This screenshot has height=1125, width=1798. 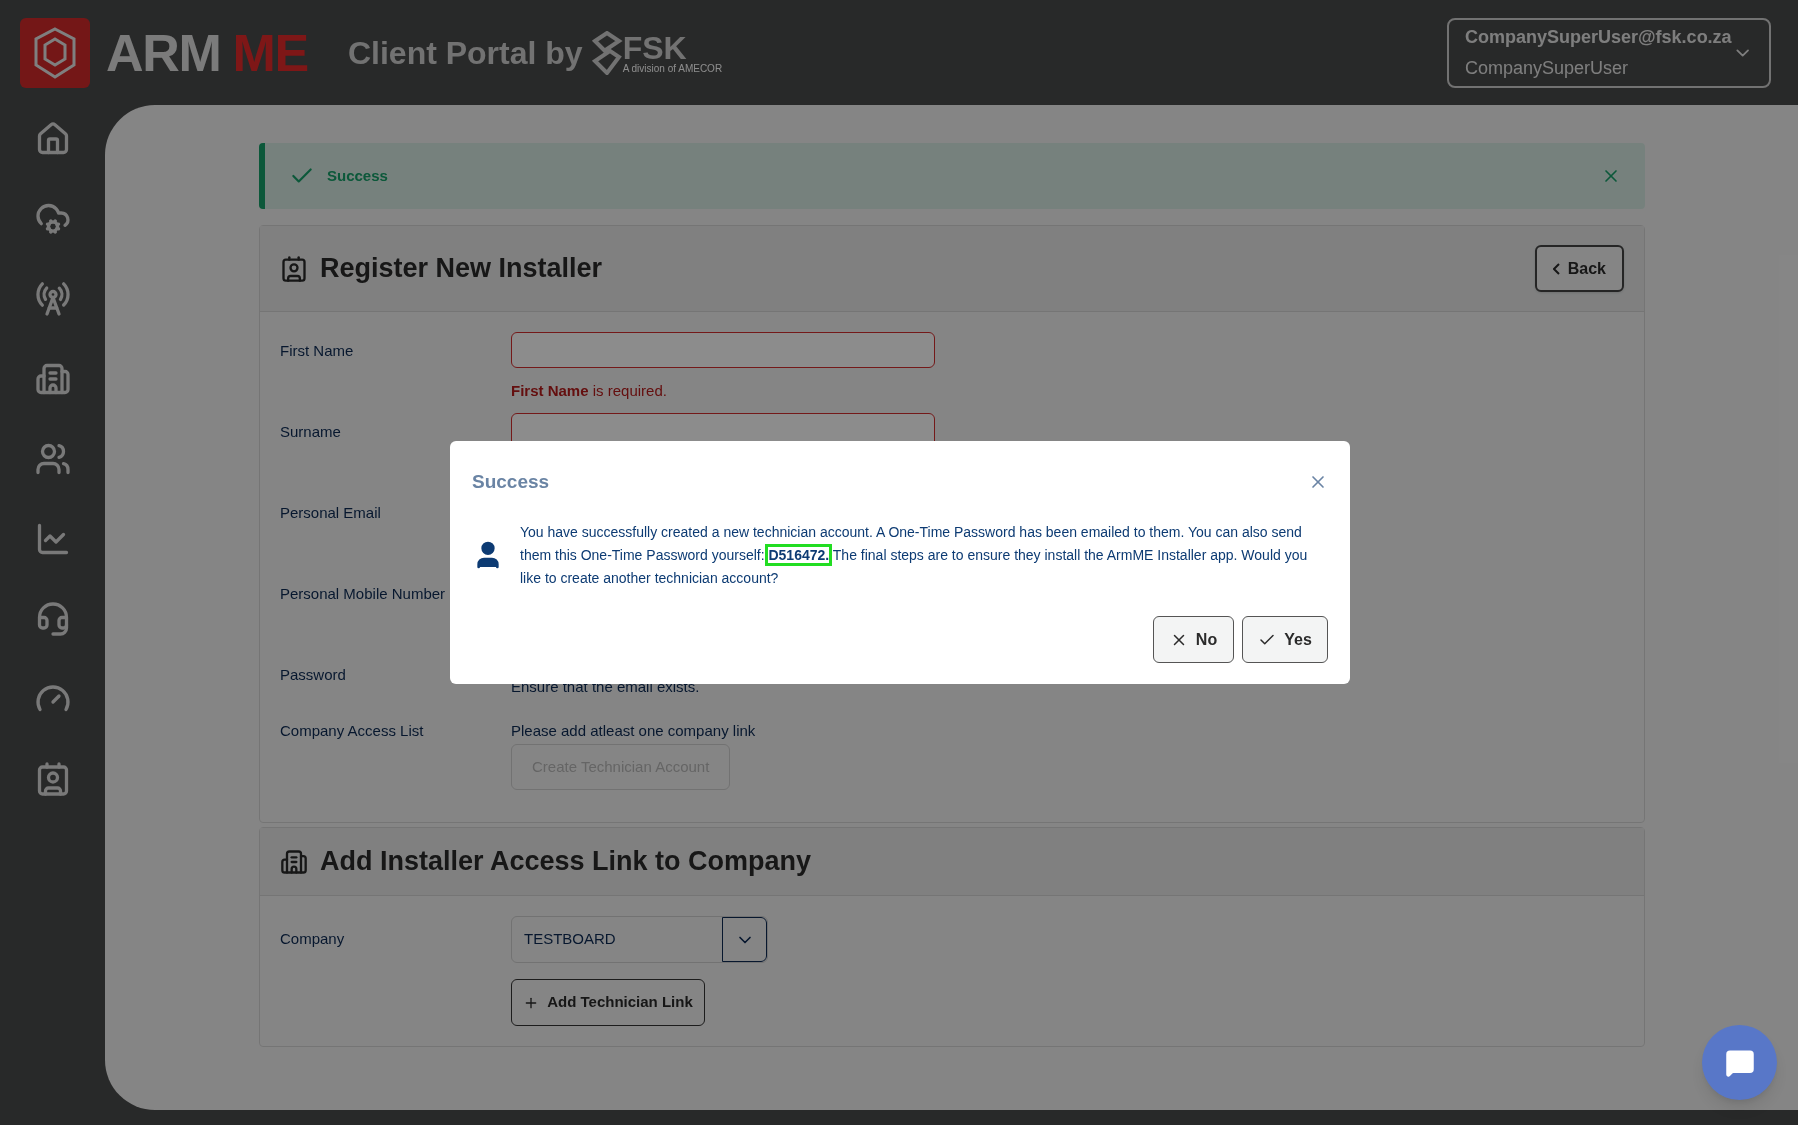 I want to click on brand-subtitle: A division of AMECOR, so click(x=672, y=68).